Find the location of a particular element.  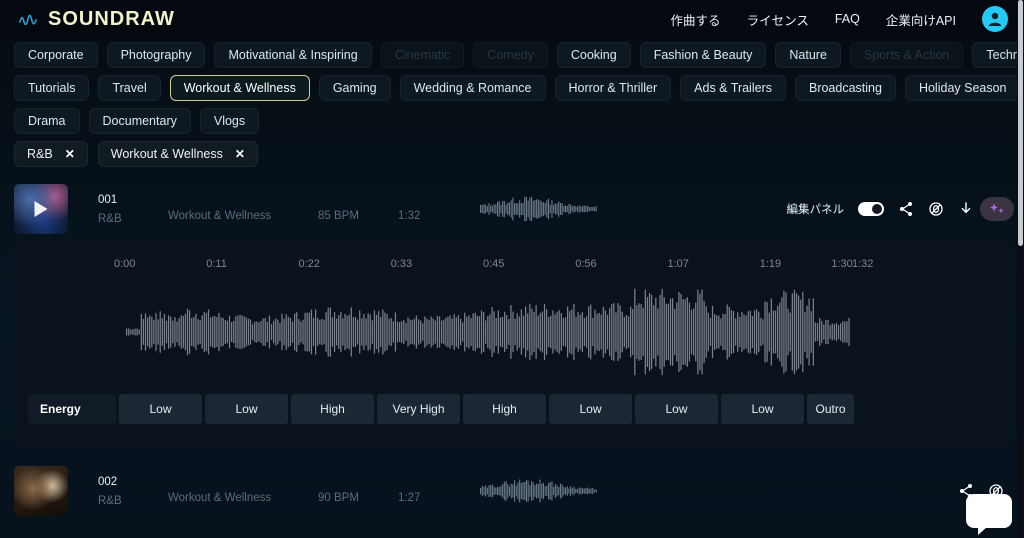

ruler-tick: 1:30 is located at coordinates (842, 264).